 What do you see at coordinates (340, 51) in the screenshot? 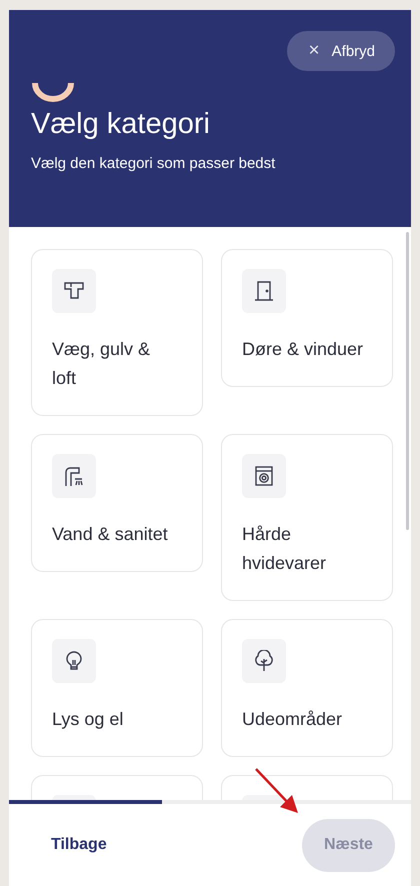
I see `cancel-button: × Afbryd` at bounding box center [340, 51].